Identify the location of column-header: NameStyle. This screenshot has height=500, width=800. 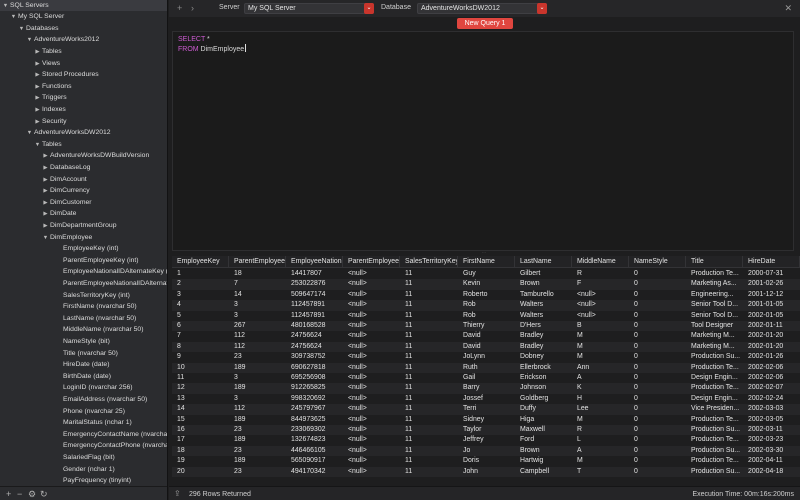
(657, 262).